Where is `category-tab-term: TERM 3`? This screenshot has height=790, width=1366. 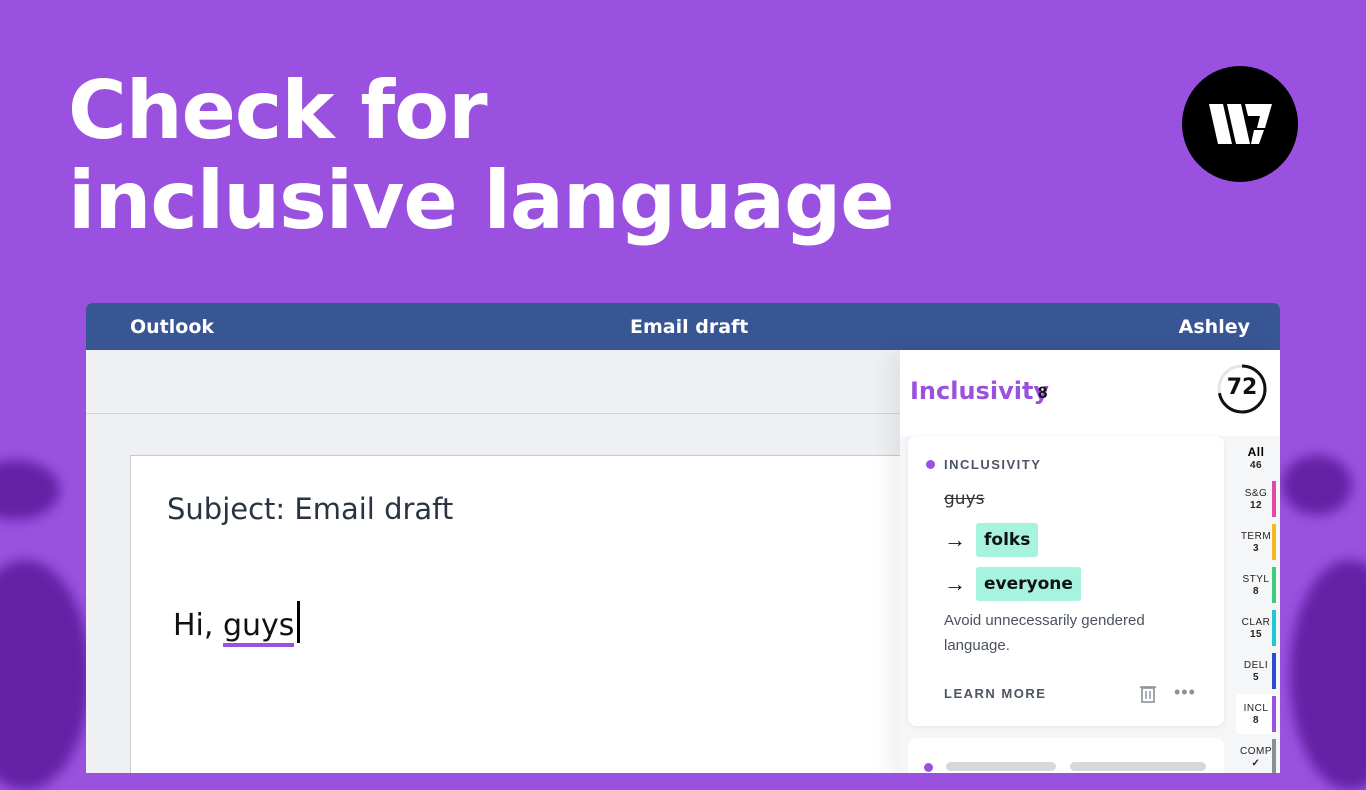
category-tab-term: TERM 3 is located at coordinates (1256, 542).